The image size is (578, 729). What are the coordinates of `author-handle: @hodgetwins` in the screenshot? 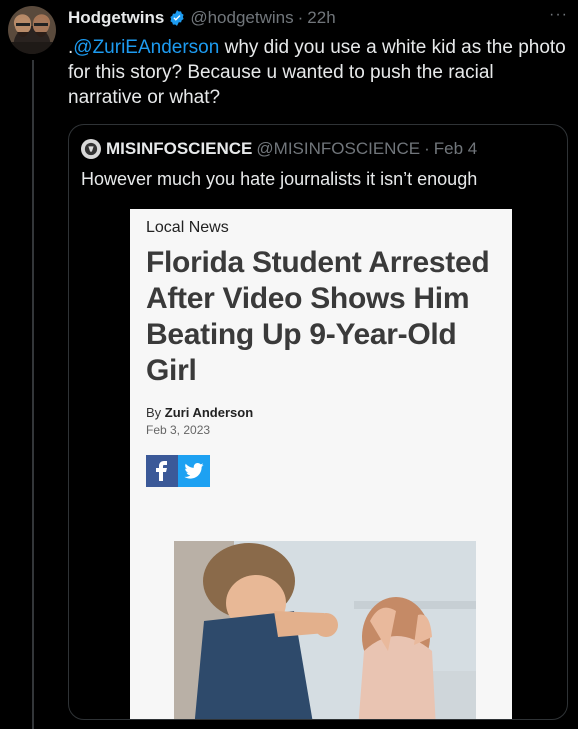 It's located at (241, 18).